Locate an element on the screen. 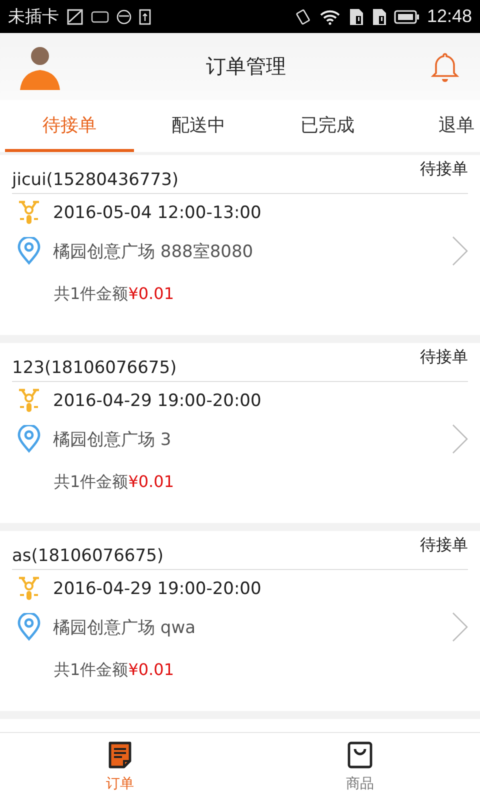  notification-icon is located at coordinates (100, 17).